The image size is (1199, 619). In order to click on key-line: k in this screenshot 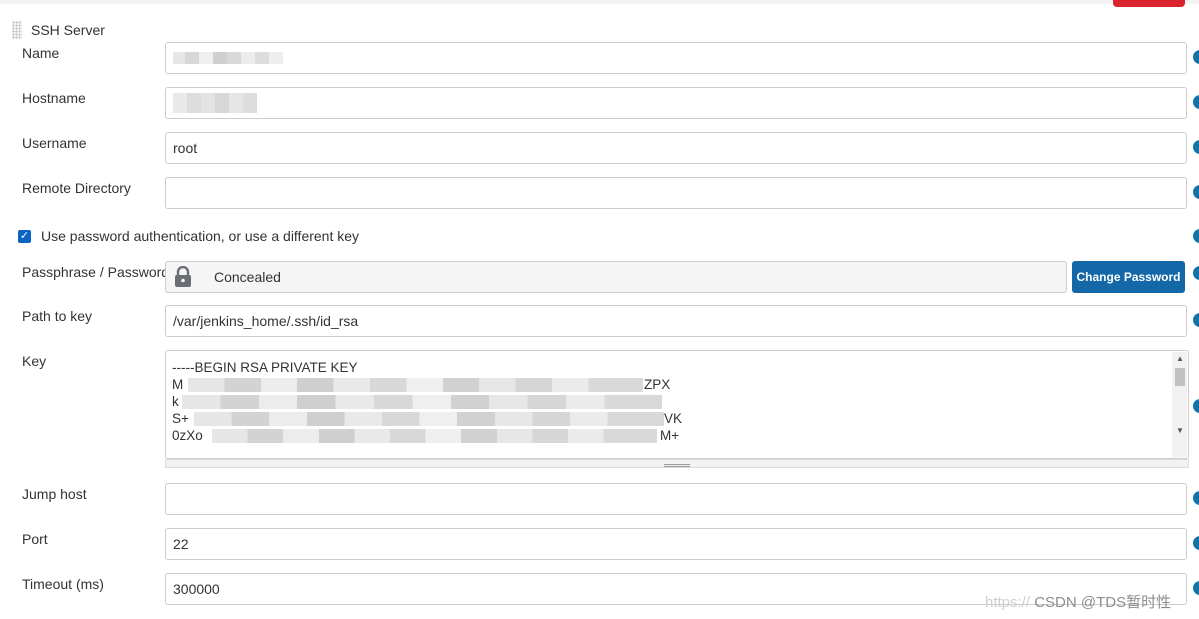, I will do `click(672, 401)`.